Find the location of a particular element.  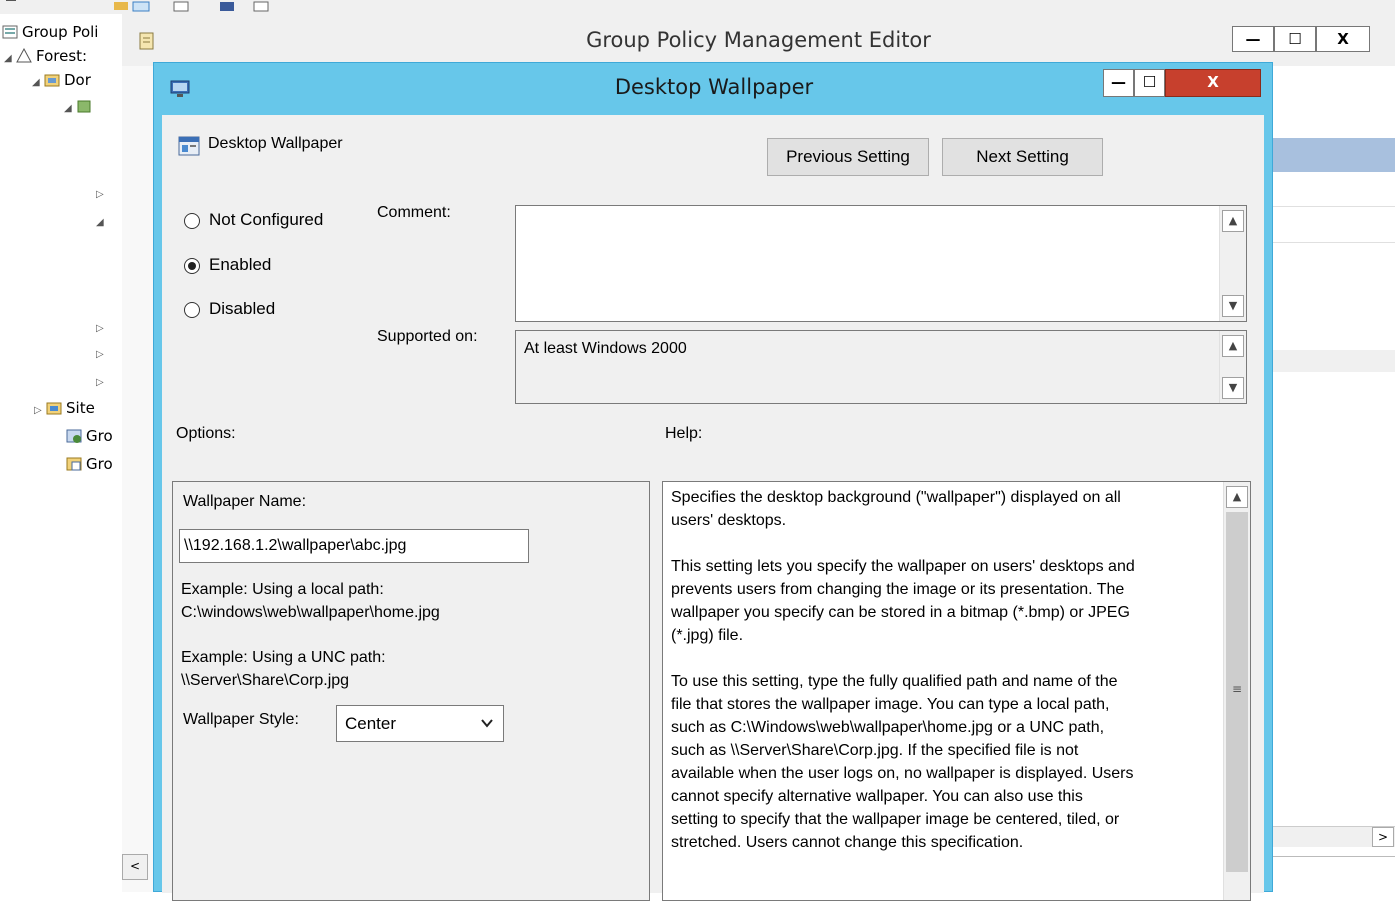

tree-item-forest: ◢ Forest: is located at coordinates (45, 56).